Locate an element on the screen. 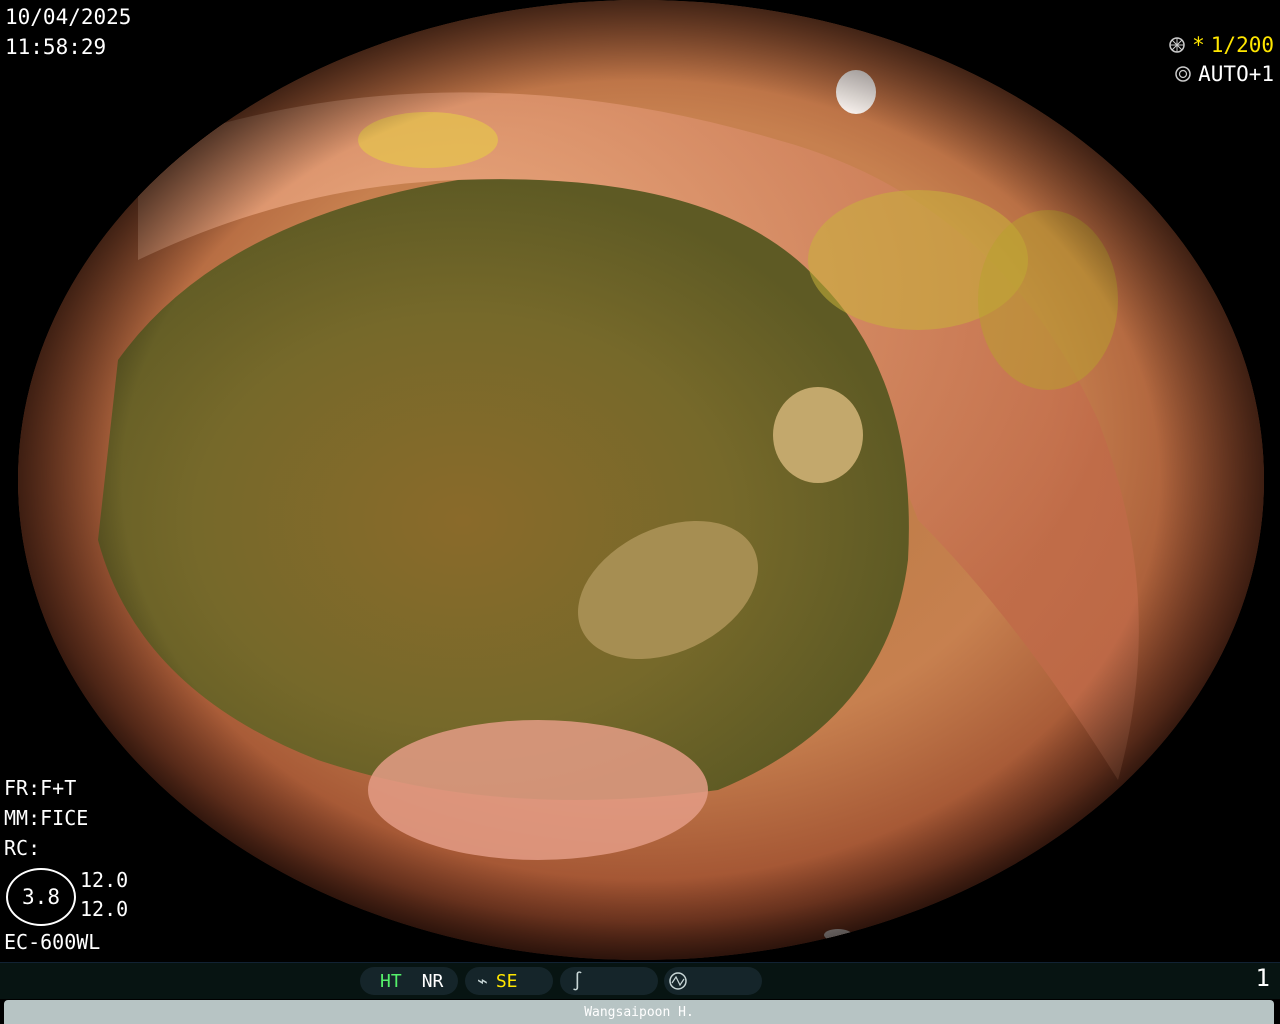  se-pill: ⌁ SE is located at coordinates (509, 981).